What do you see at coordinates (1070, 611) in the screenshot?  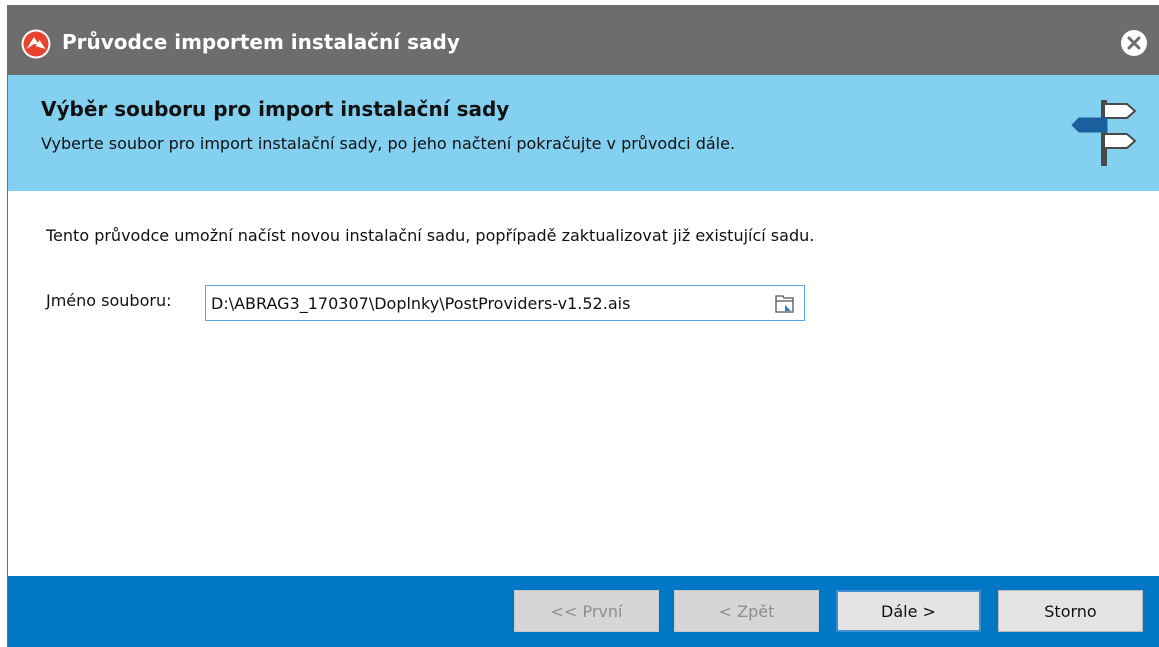 I see `cancel-button: Storno` at bounding box center [1070, 611].